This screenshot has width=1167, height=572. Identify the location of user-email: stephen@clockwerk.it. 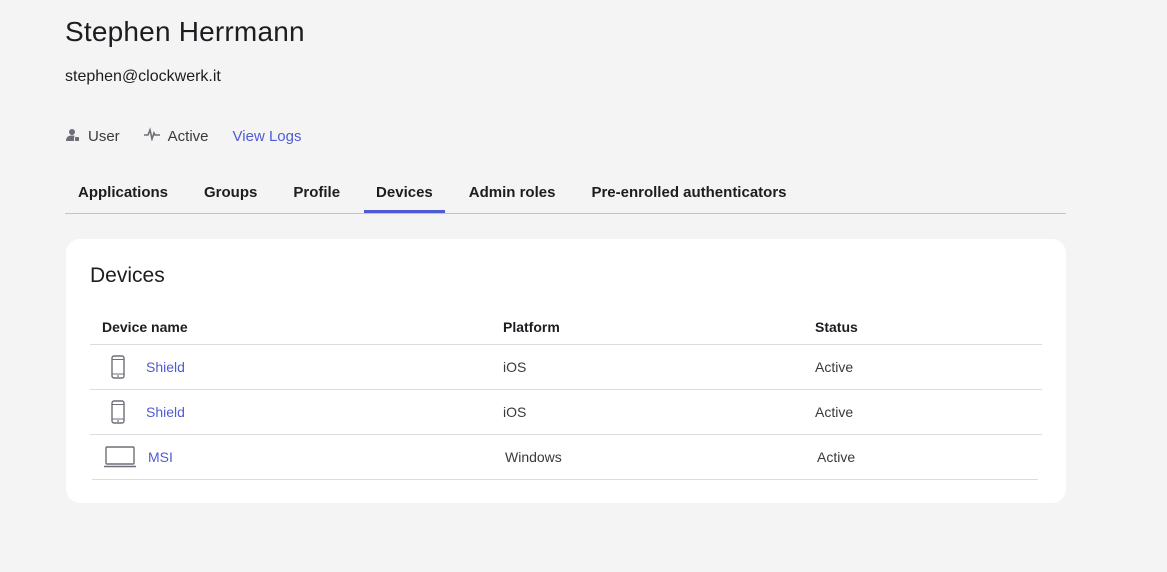
(143, 76).